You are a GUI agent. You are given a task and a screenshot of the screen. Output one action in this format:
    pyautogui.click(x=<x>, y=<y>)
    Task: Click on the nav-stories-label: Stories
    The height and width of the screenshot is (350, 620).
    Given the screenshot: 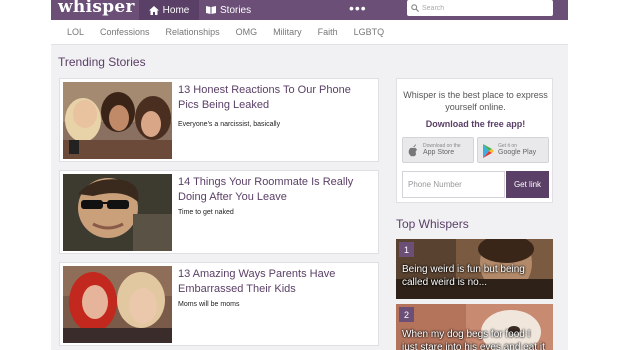 What is the action you would take?
    pyautogui.click(x=236, y=10)
    